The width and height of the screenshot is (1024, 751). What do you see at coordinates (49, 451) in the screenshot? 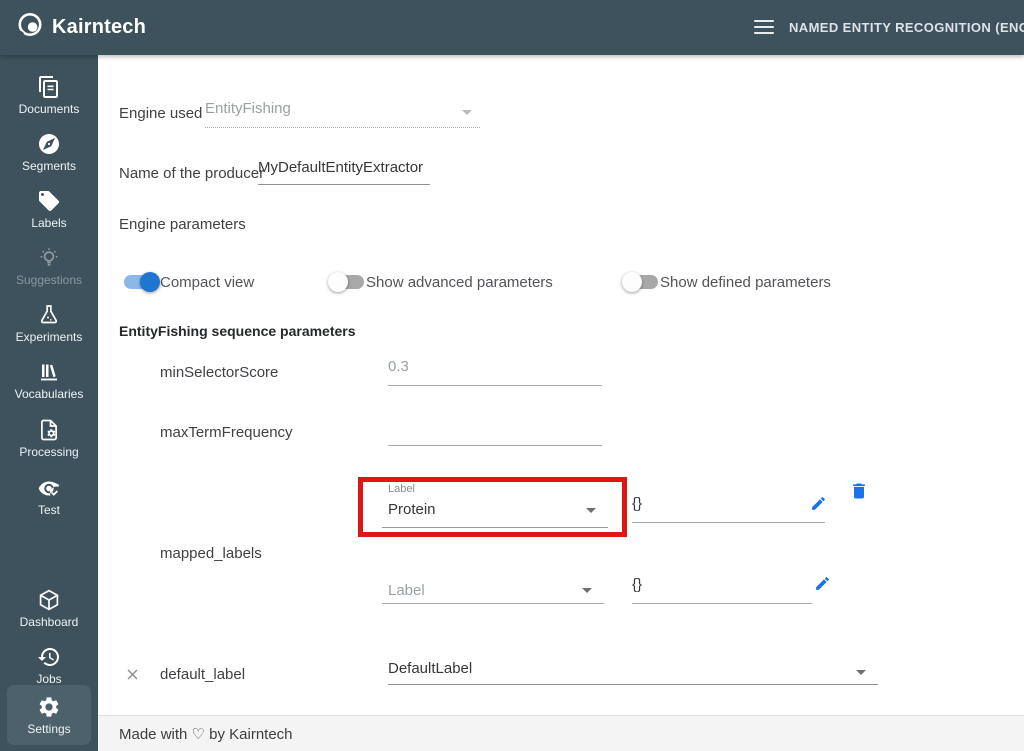
I see `sidebar-item-label: Processing` at bounding box center [49, 451].